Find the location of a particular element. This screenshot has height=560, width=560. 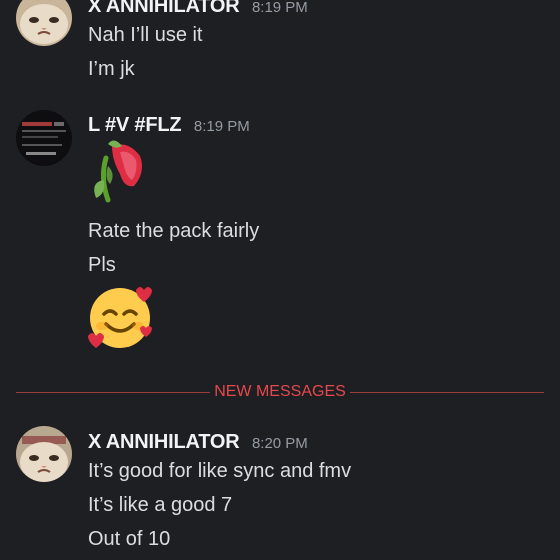

wilted-rose-emoji-icon is located at coordinates (118, 174).